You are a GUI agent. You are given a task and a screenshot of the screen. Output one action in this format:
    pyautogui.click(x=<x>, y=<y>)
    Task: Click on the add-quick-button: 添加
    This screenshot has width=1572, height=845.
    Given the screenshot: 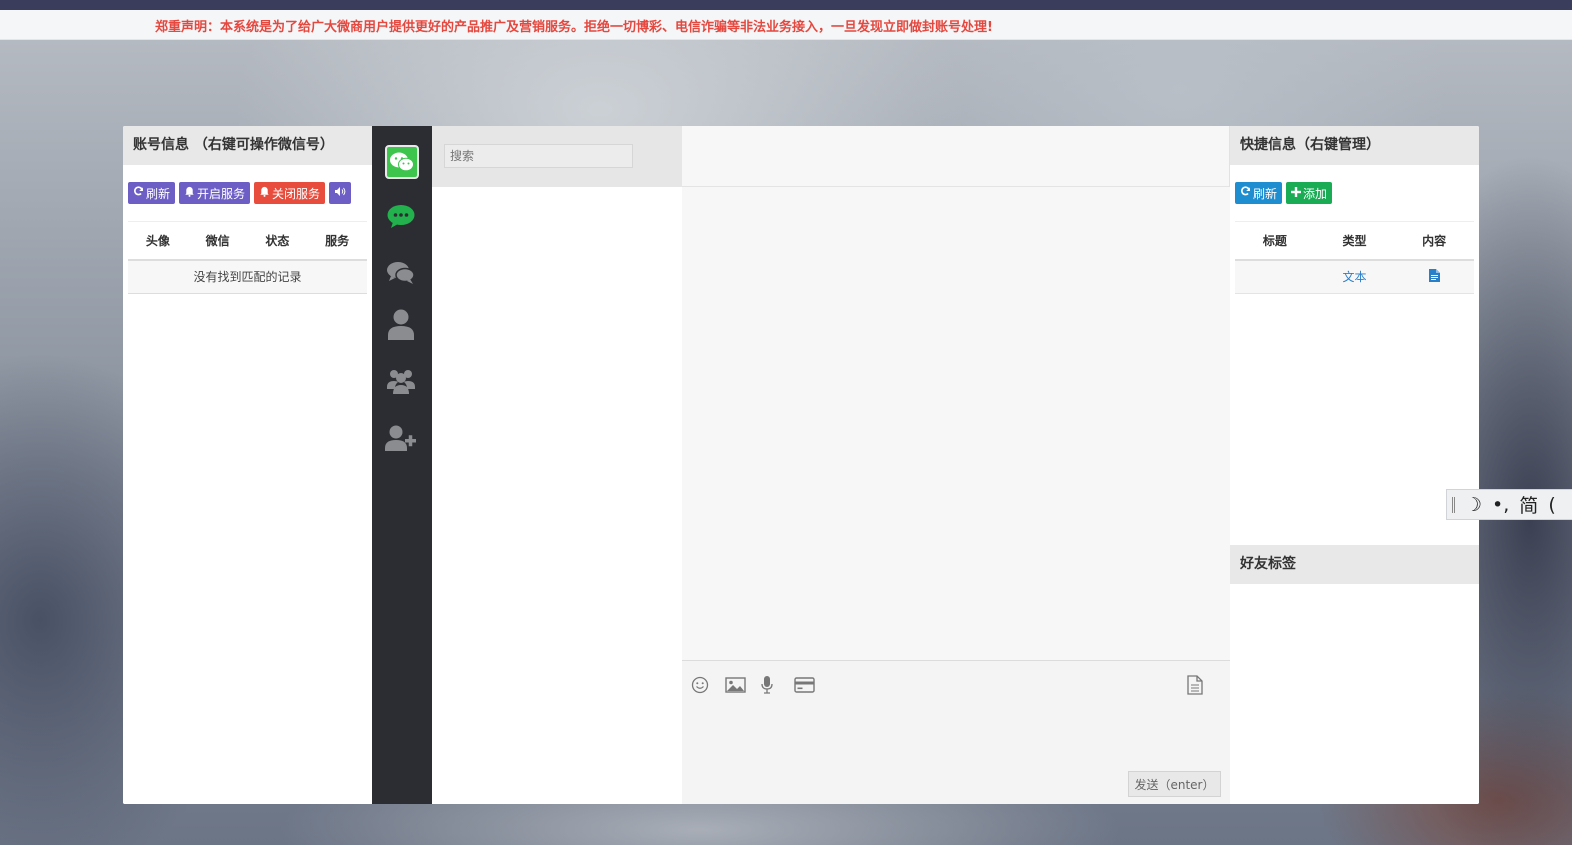 What is the action you would take?
    pyautogui.click(x=1309, y=193)
    